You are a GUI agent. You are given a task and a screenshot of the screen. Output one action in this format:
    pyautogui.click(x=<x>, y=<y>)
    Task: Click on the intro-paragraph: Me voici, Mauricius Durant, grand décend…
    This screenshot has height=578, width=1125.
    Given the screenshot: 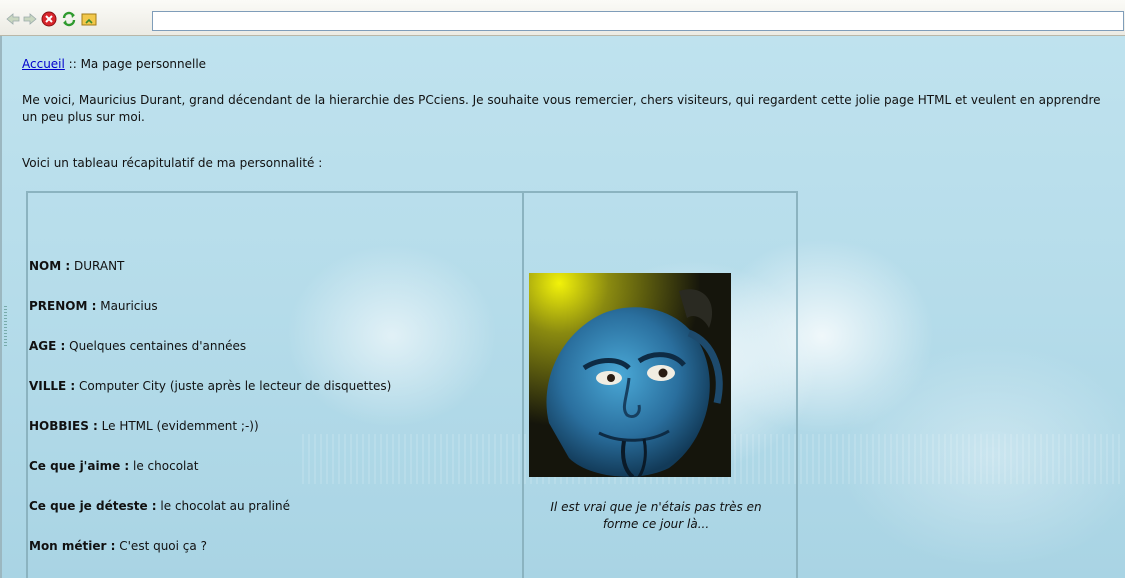 What is the action you would take?
    pyautogui.click(x=561, y=108)
    